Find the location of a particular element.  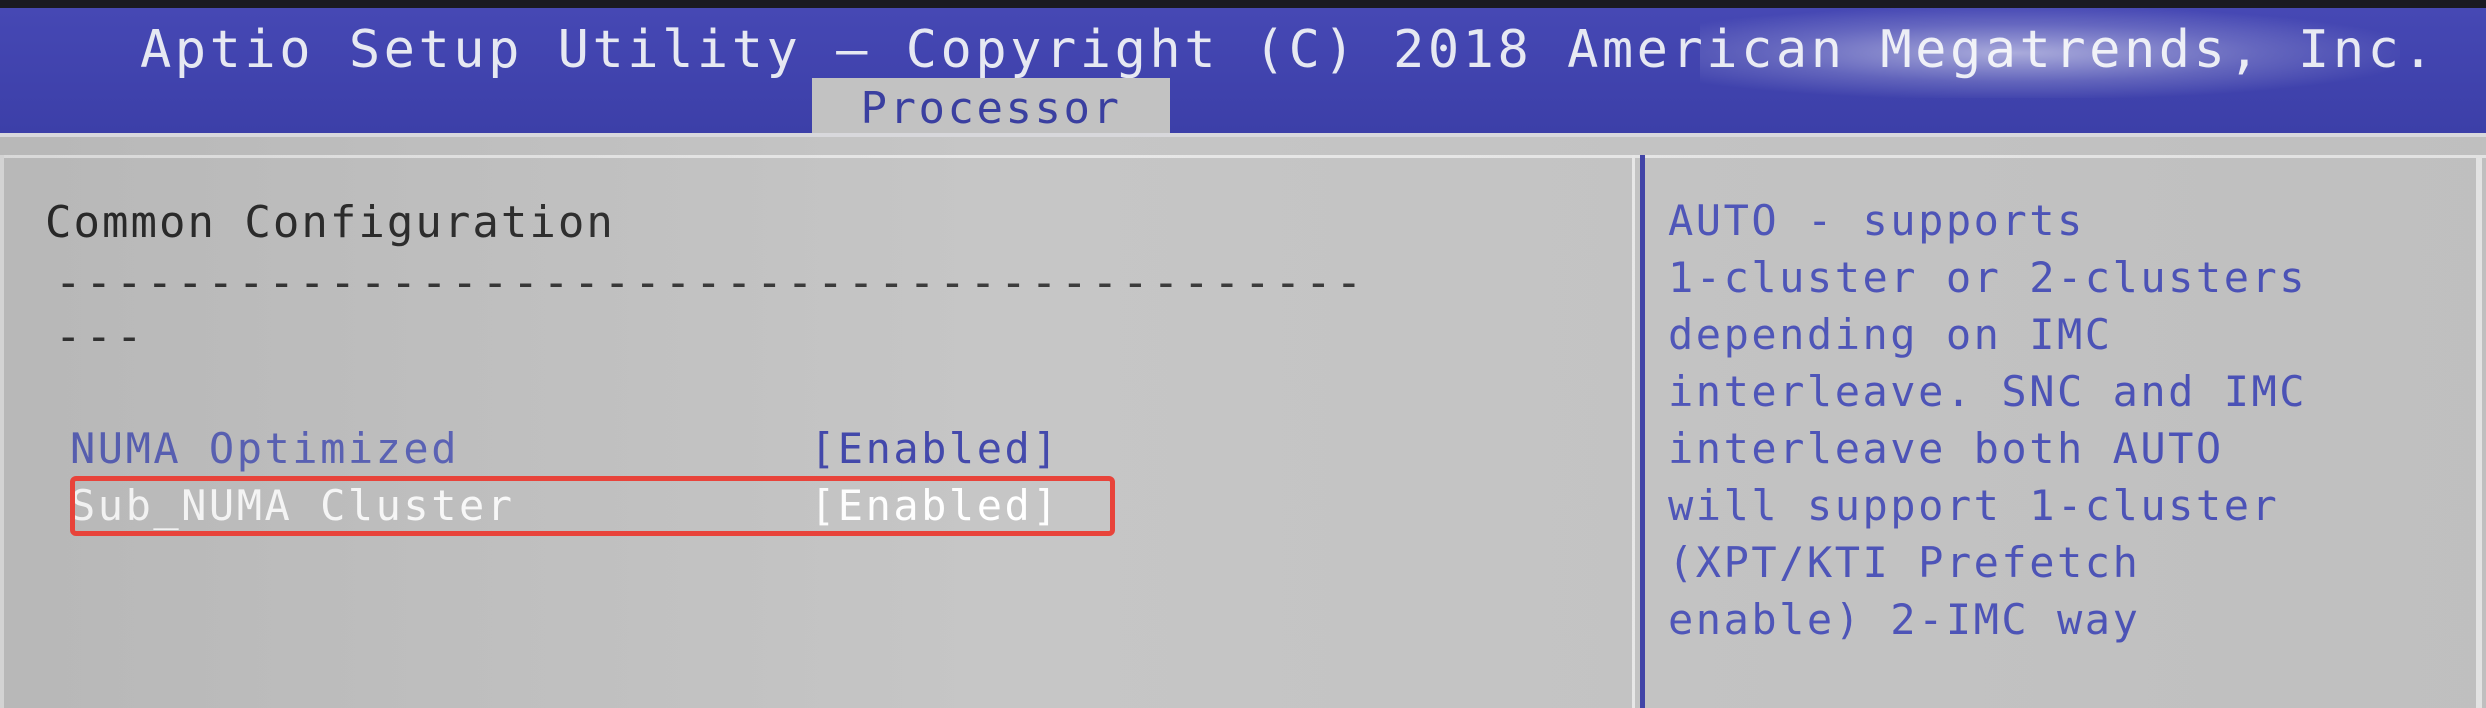

help-line: will support 1-cluster is located at coordinates (1974, 505).